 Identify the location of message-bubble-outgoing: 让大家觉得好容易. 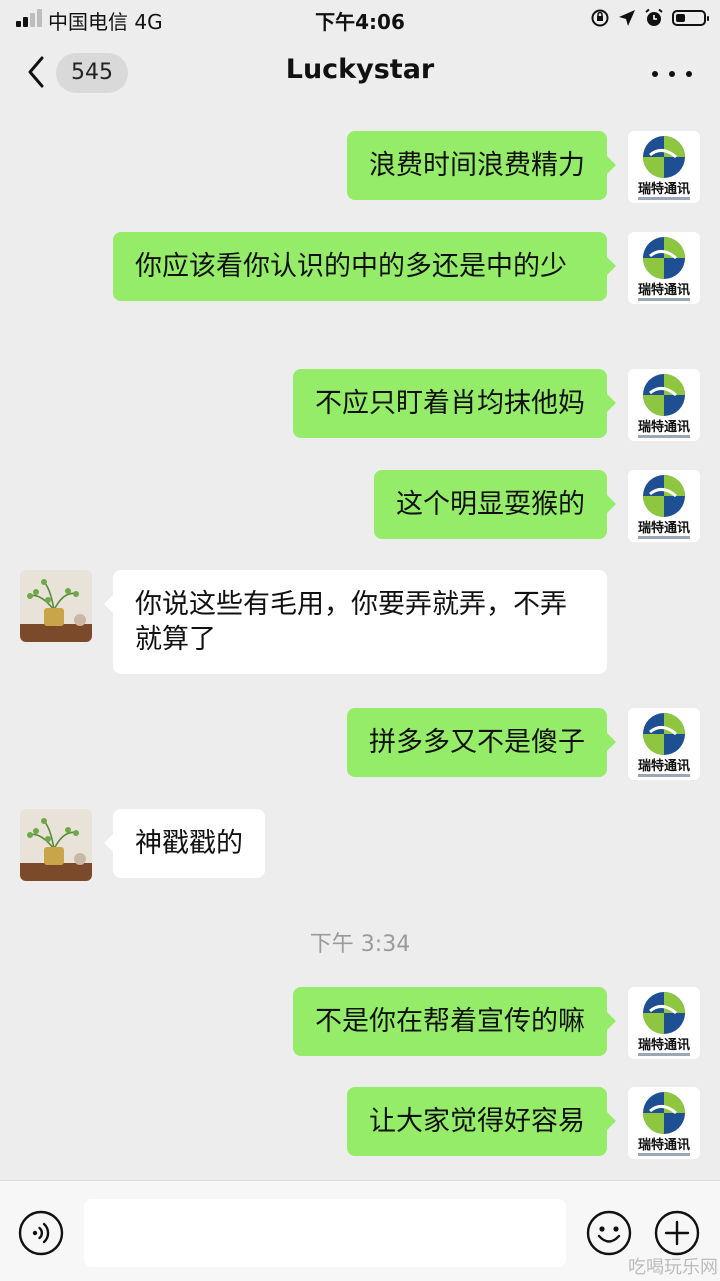
(481, 1121).